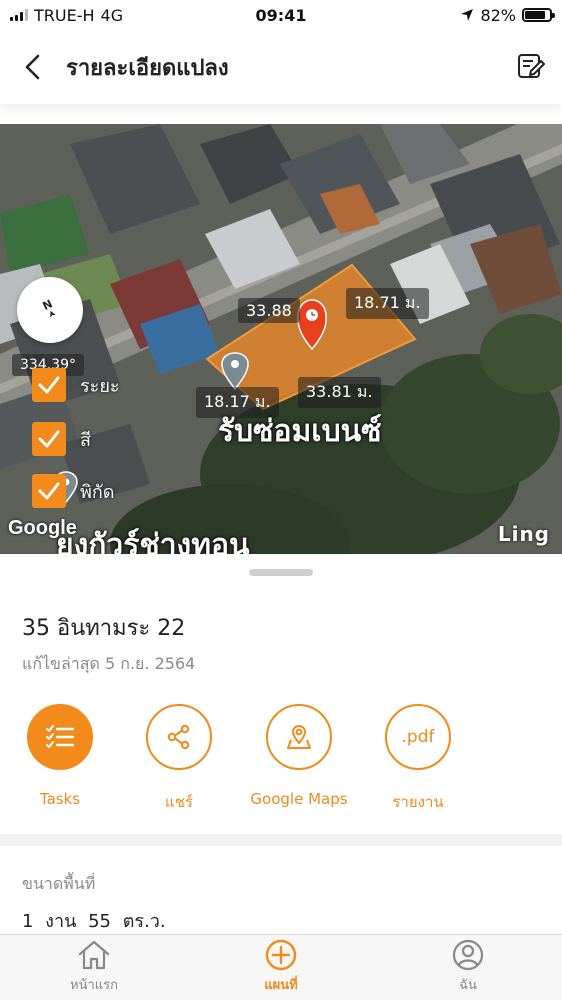  Describe the element at coordinates (60, 799) in the screenshot. I see `tasks-label: Tasks` at that location.